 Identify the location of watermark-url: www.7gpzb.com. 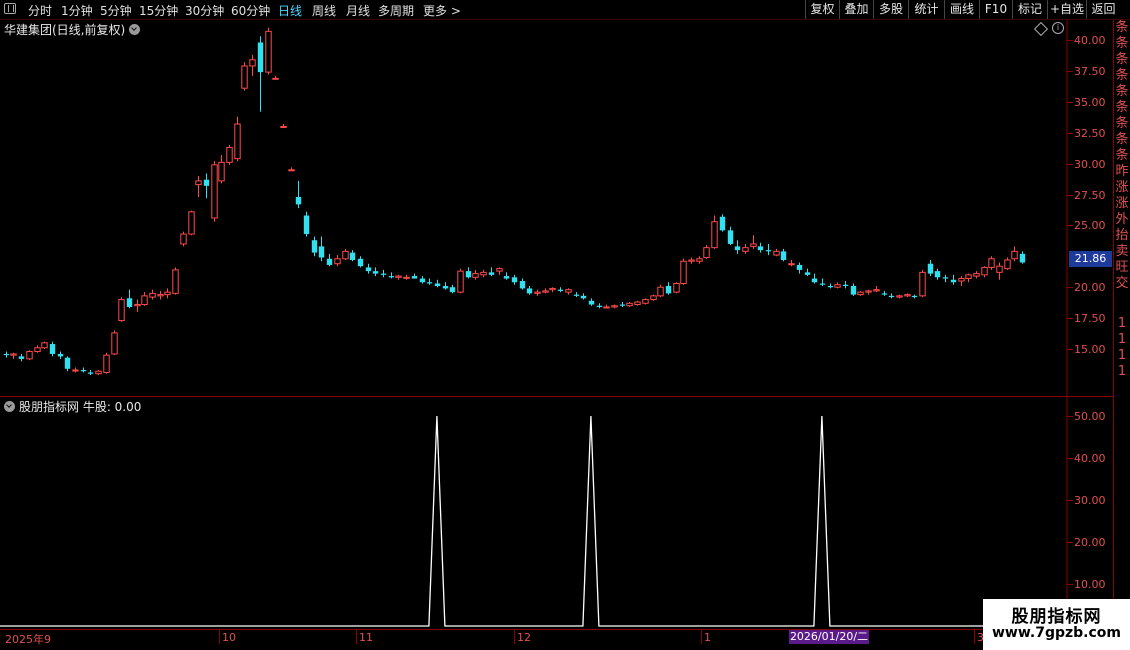
(1056, 633).